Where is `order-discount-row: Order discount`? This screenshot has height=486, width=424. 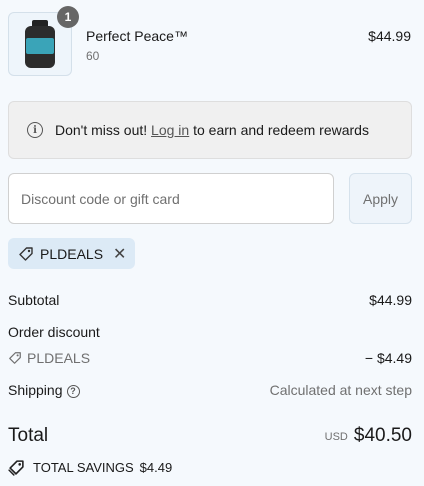
order-discount-row: Order discount is located at coordinates (210, 332).